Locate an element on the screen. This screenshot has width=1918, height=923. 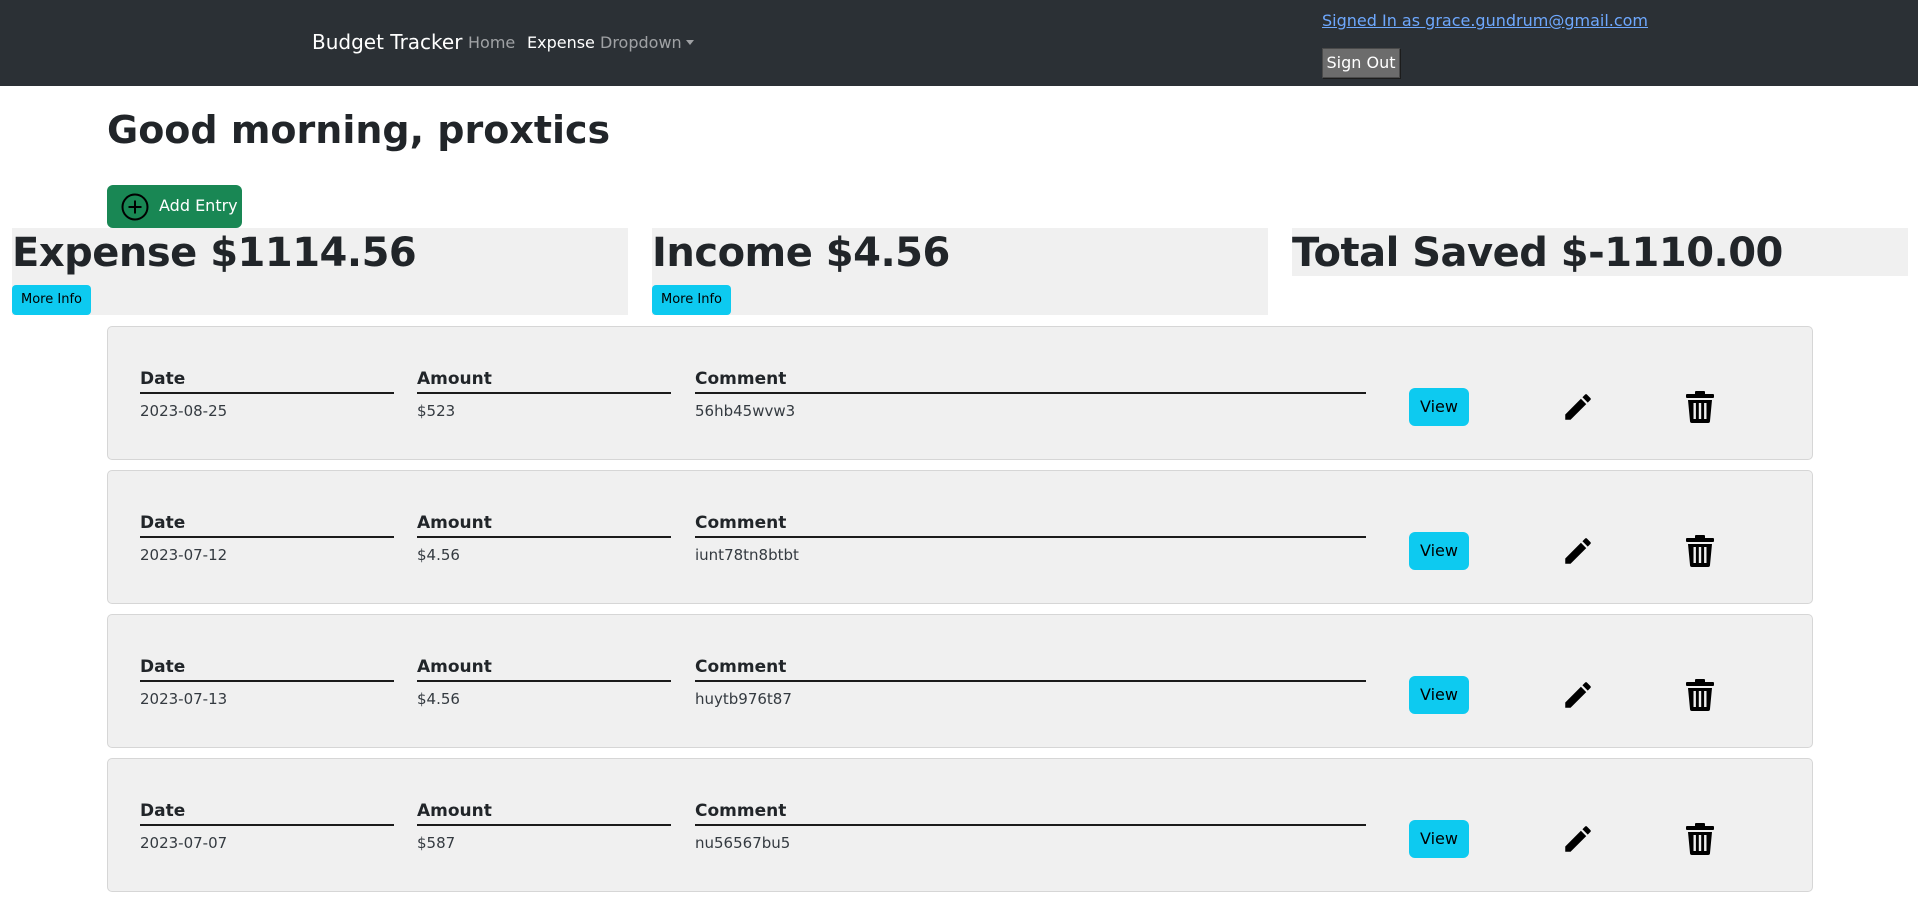
entry-date: 2023-07-12 is located at coordinates (184, 555).